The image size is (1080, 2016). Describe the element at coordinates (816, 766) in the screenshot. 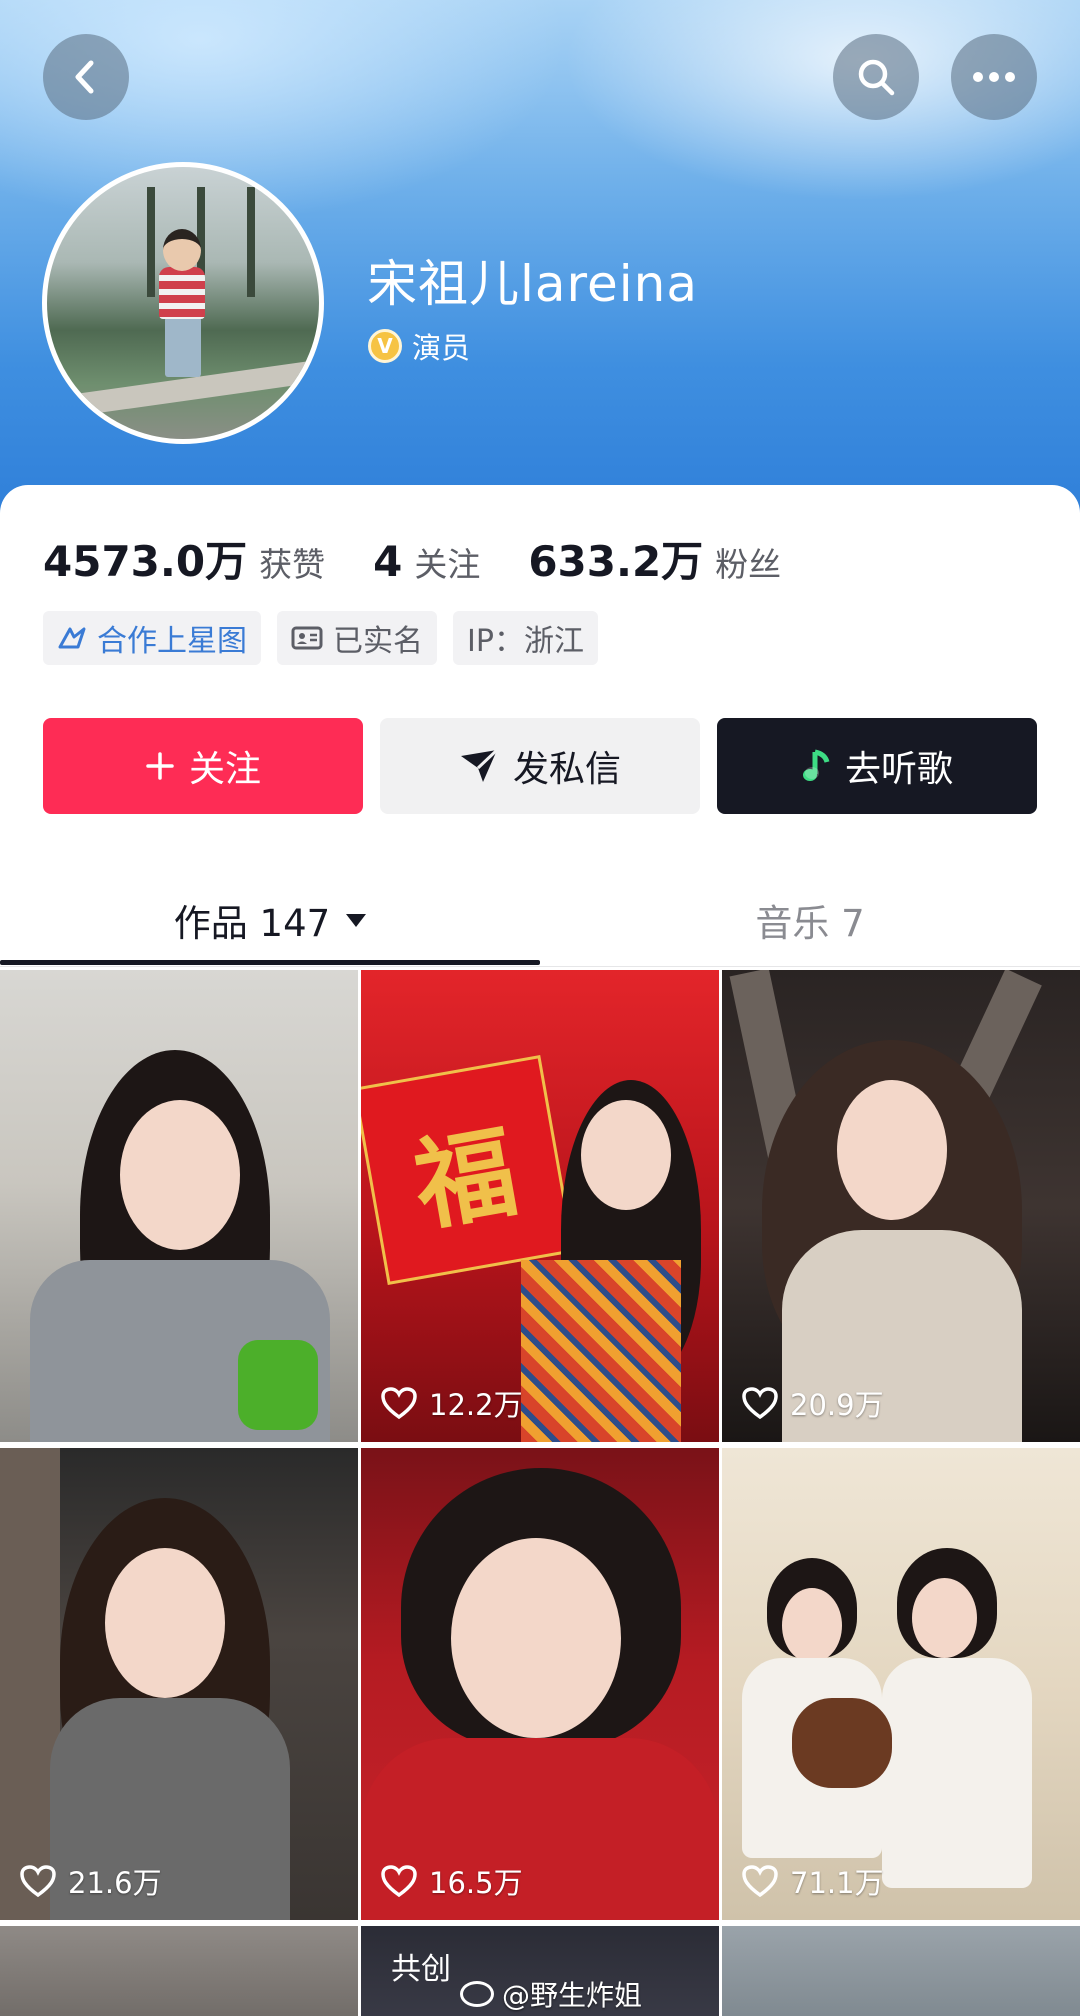

I see `music-note-icon` at that location.